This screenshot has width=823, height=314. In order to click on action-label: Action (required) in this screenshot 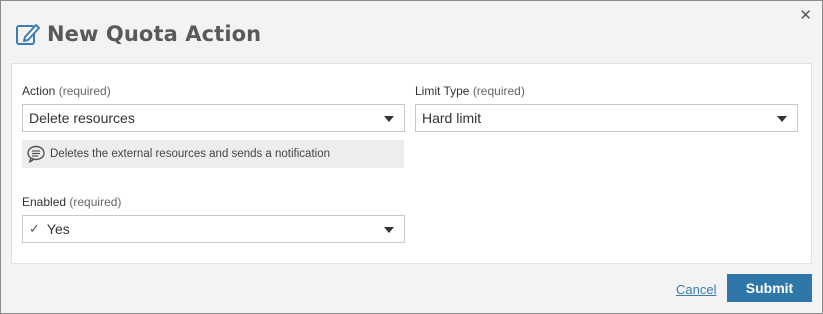, I will do `click(66, 91)`.